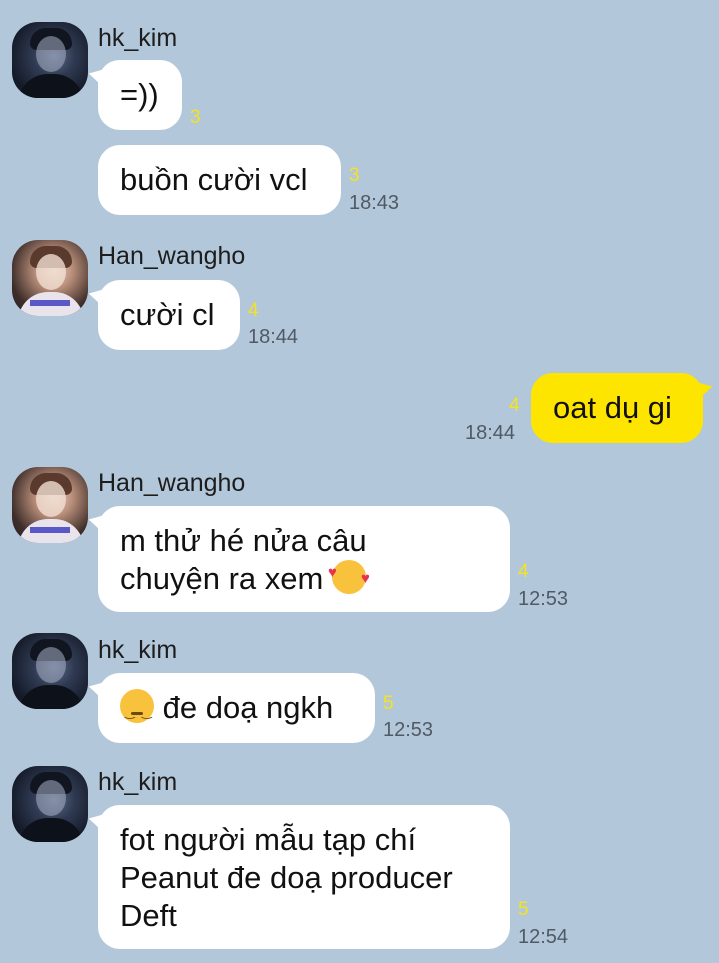  I want to click on message-bubble: m thử hé nửa câu chuyện ra xem, so click(304, 559).